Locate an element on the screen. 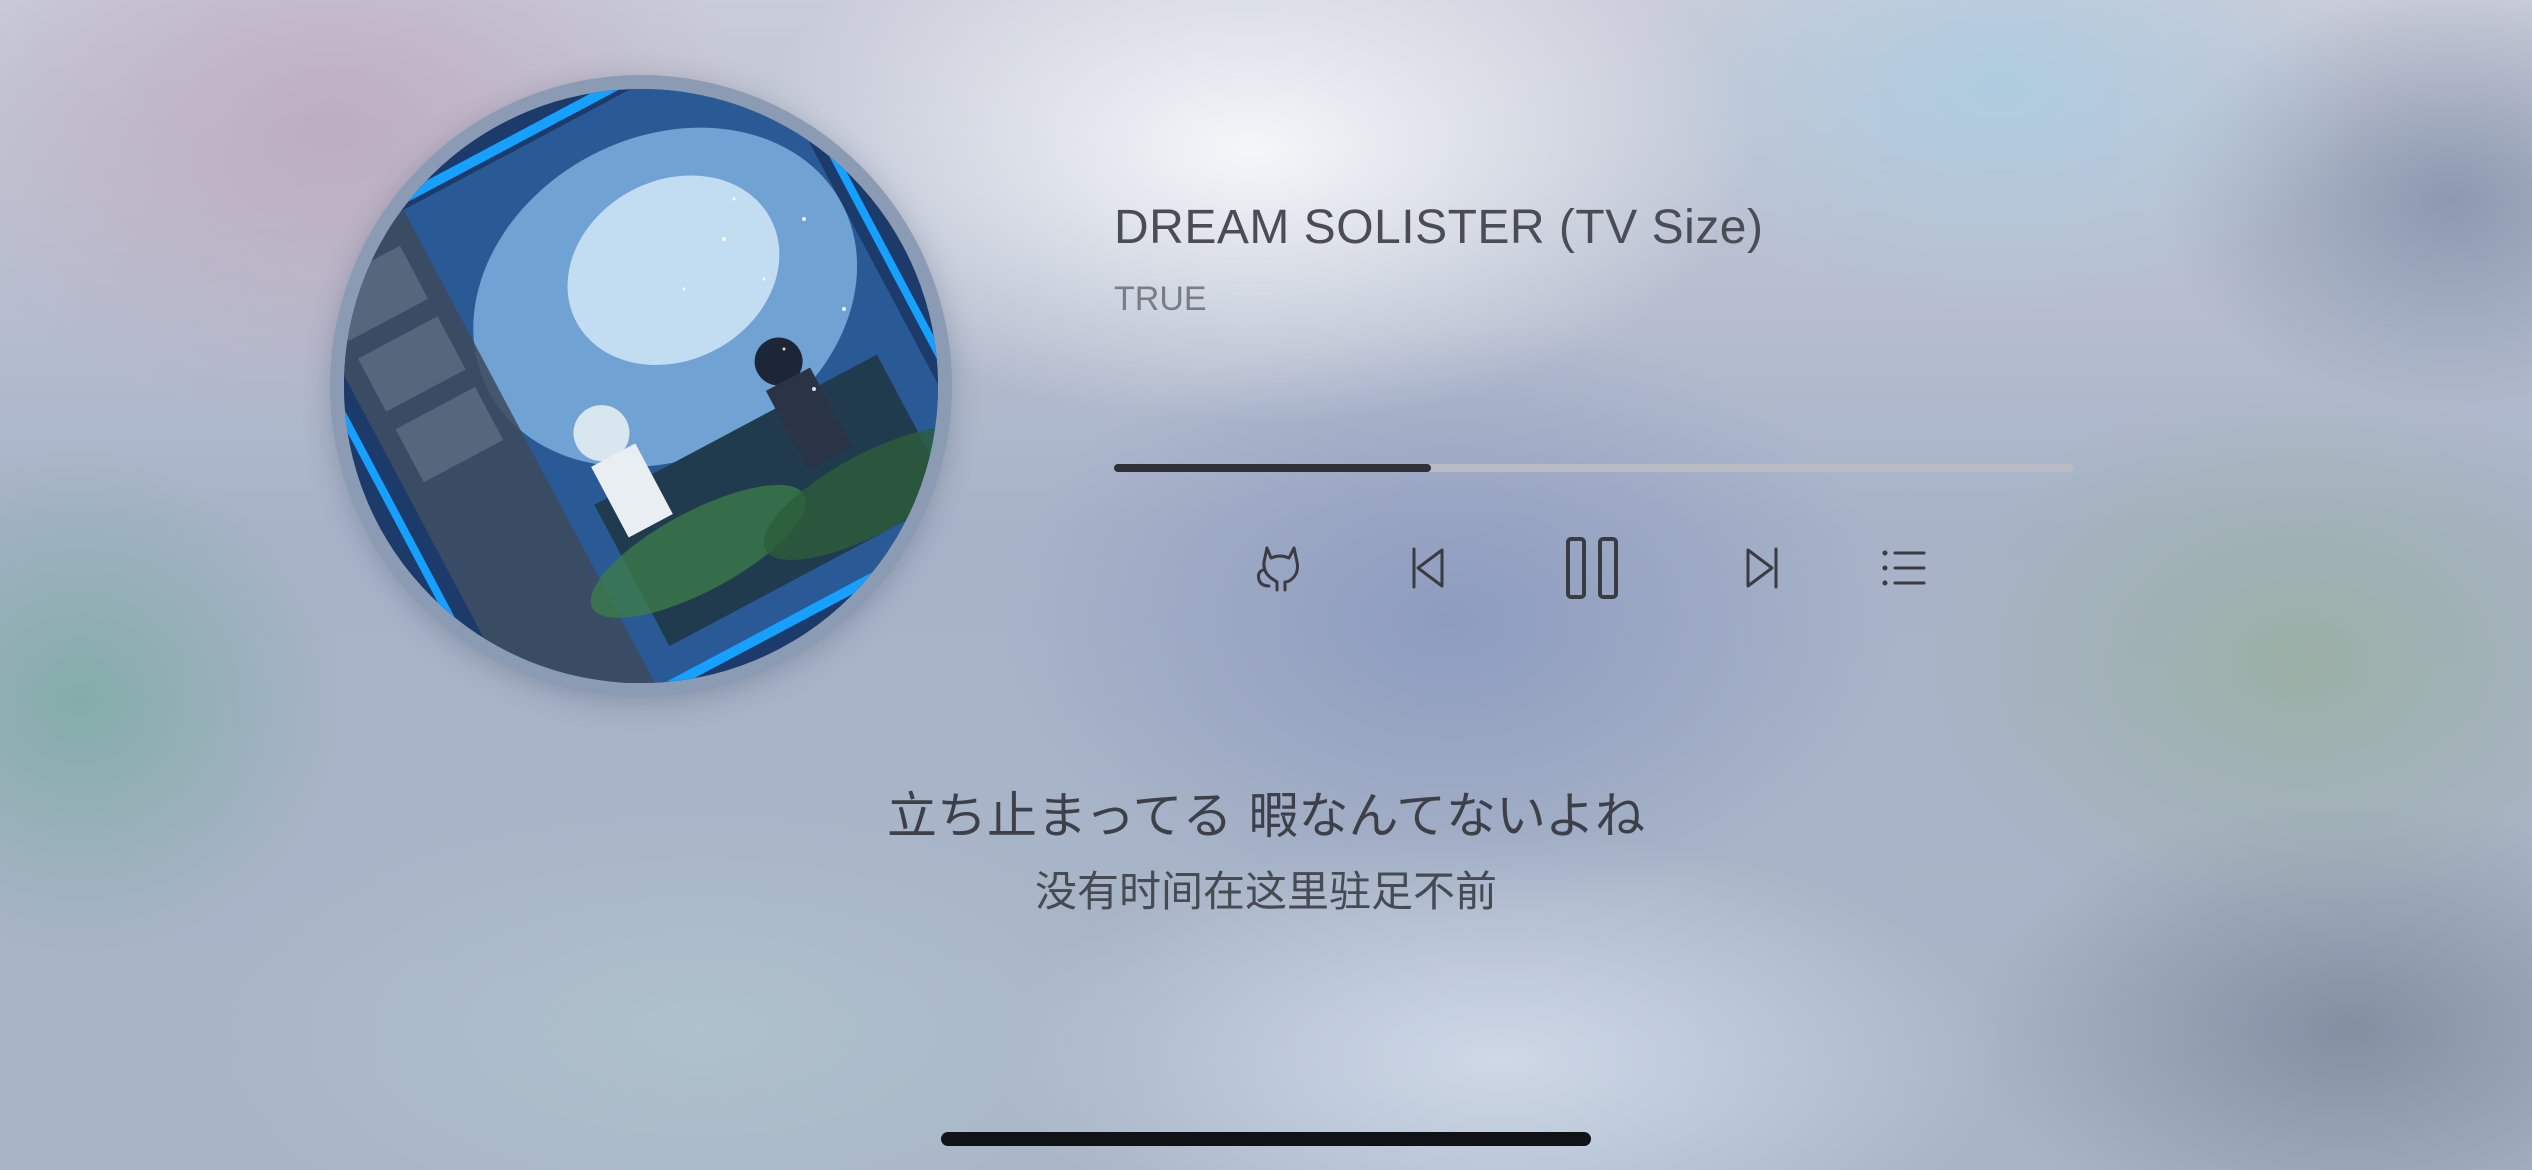  album-art-disc is located at coordinates (641, 386).